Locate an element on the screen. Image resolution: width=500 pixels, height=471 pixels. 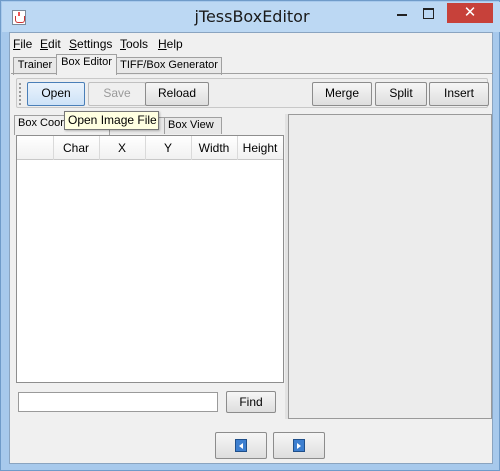
column-header-x: X is located at coordinates (122, 148).